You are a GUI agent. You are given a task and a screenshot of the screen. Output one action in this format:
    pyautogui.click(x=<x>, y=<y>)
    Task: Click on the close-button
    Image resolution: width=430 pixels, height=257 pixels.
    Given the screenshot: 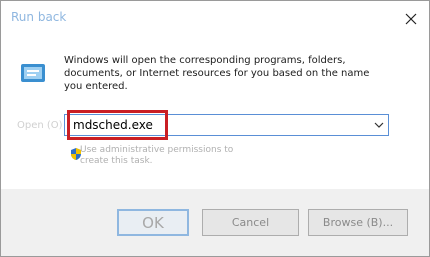 What is the action you would take?
    pyautogui.click(x=411, y=19)
    